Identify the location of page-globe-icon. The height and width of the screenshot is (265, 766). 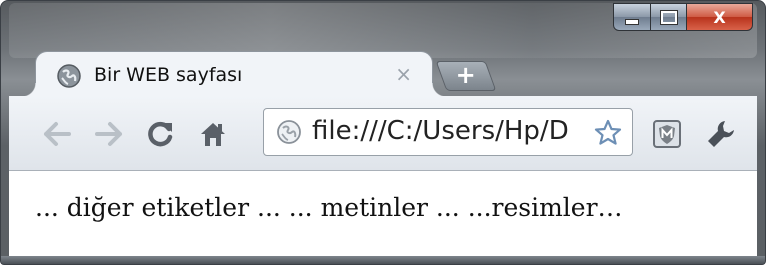
(289, 132).